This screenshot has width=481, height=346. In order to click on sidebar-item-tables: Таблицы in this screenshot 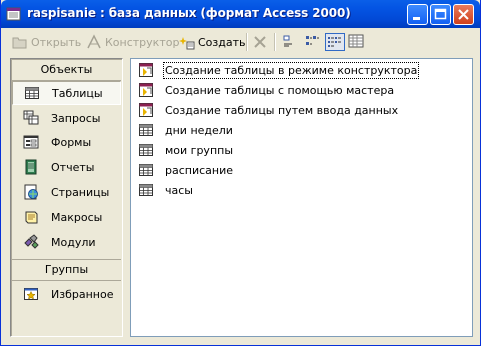, I will do `click(66, 93)`.